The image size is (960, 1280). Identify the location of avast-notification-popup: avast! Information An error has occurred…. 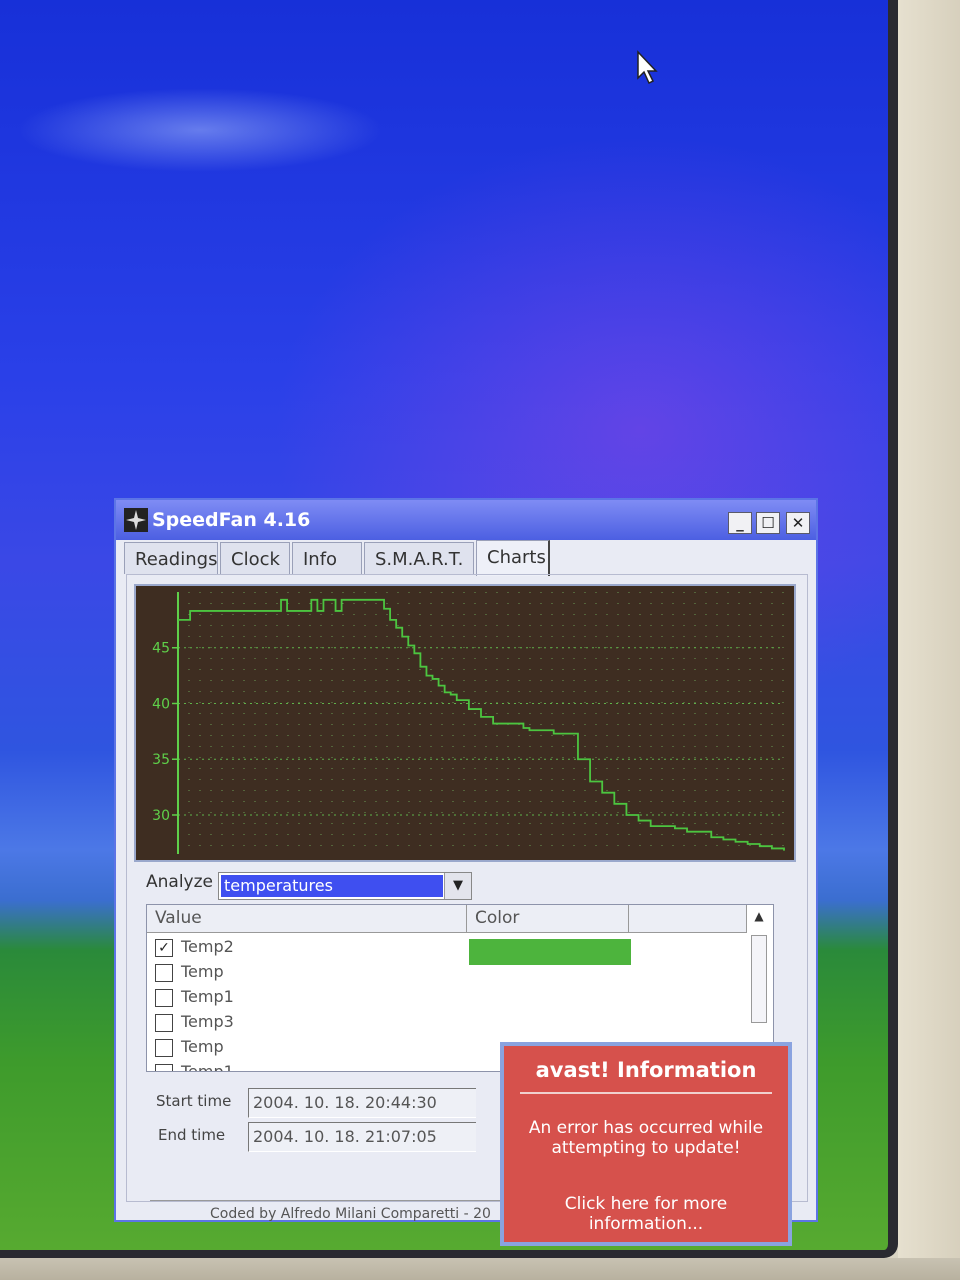
(646, 1144).